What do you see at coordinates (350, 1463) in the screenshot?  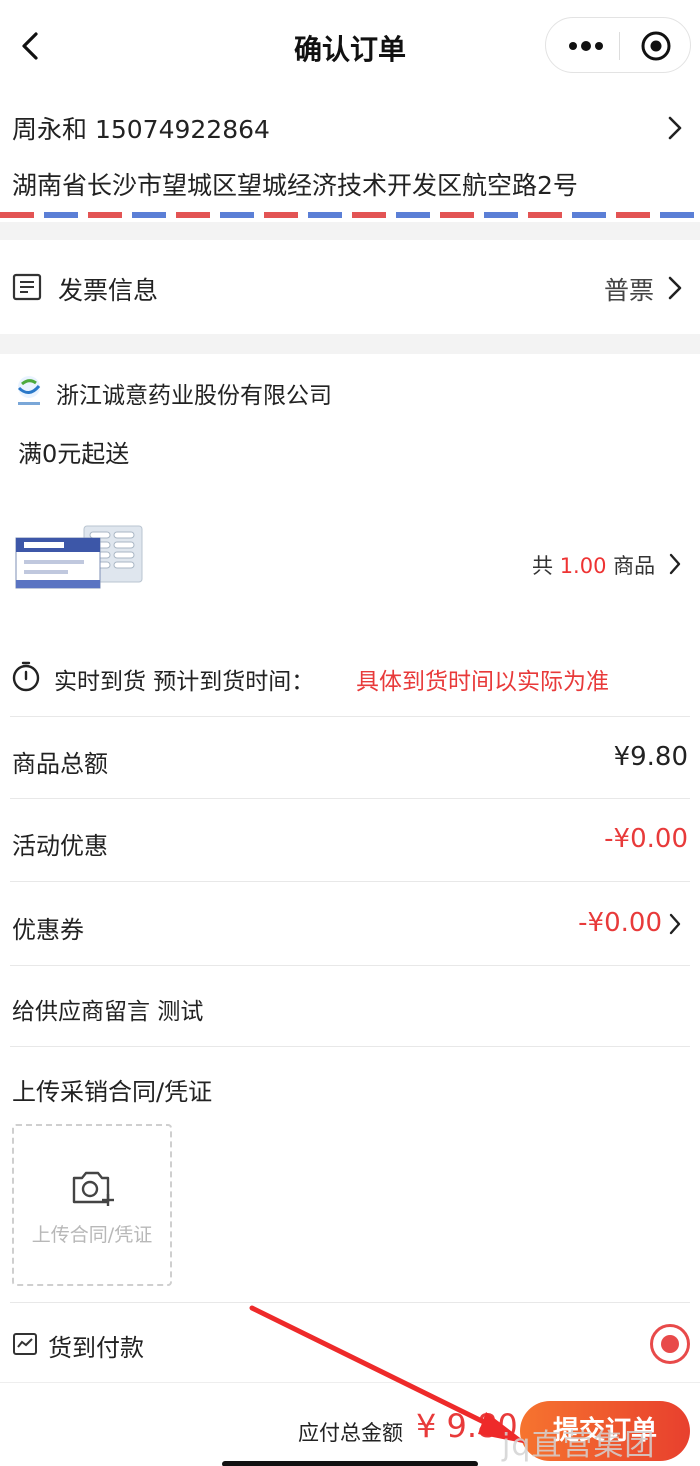 I see `home-indicator` at bounding box center [350, 1463].